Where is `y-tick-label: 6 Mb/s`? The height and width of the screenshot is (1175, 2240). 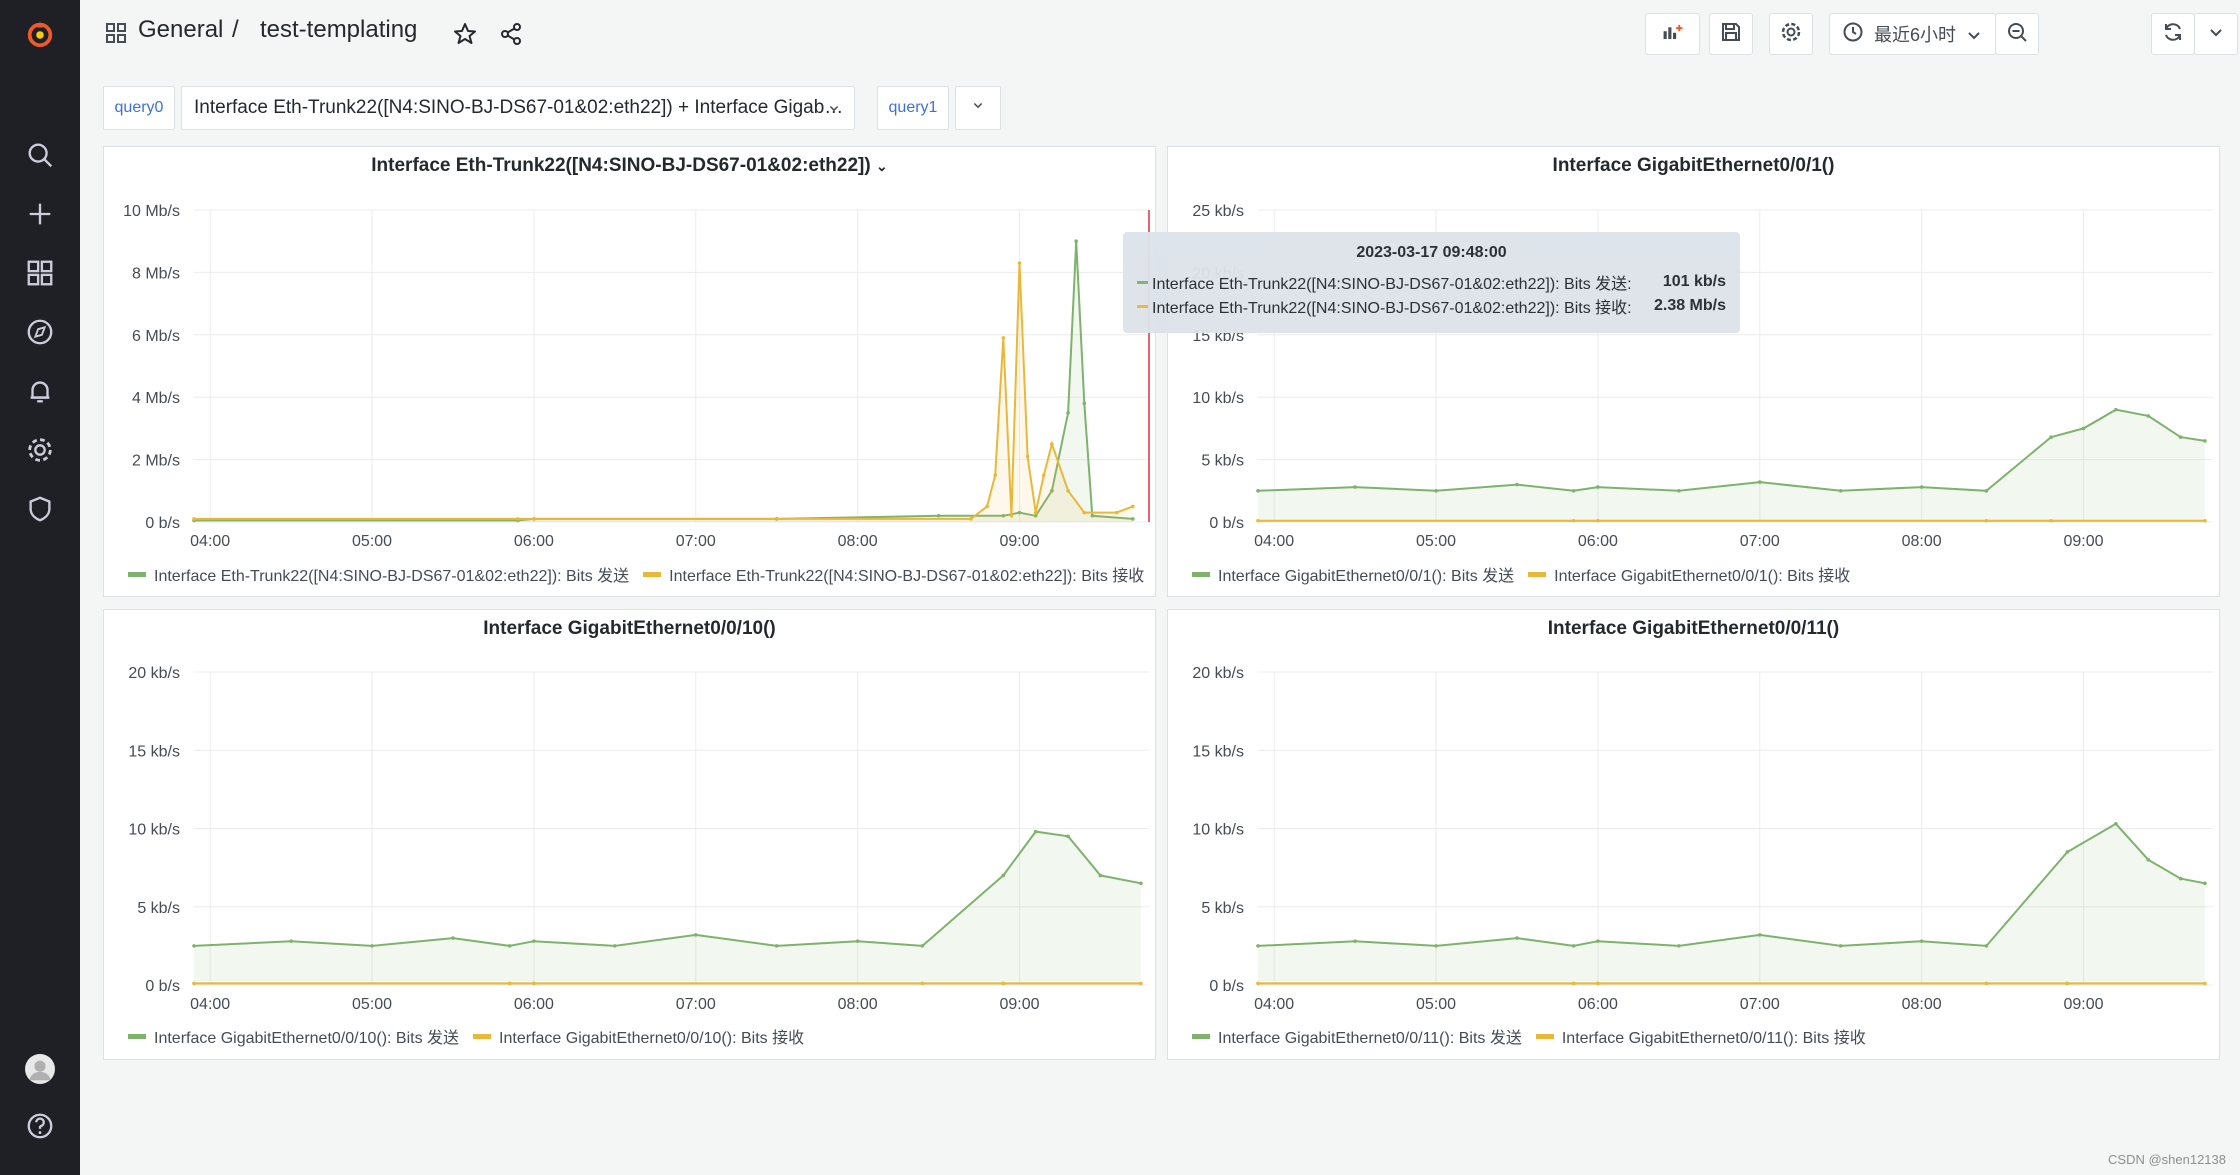
y-tick-label: 6 Mb/s is located at coordinates (156, 336).